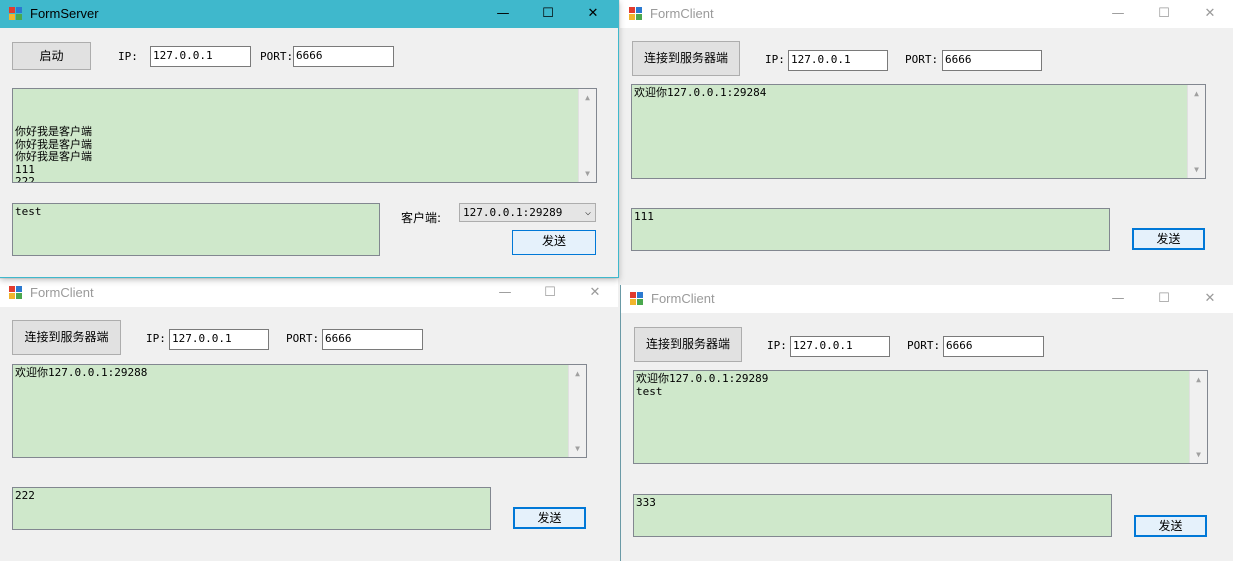  Describe the element at coordinates (64, 13) in the screenshot. I see `window-title: FormServer` at that location.